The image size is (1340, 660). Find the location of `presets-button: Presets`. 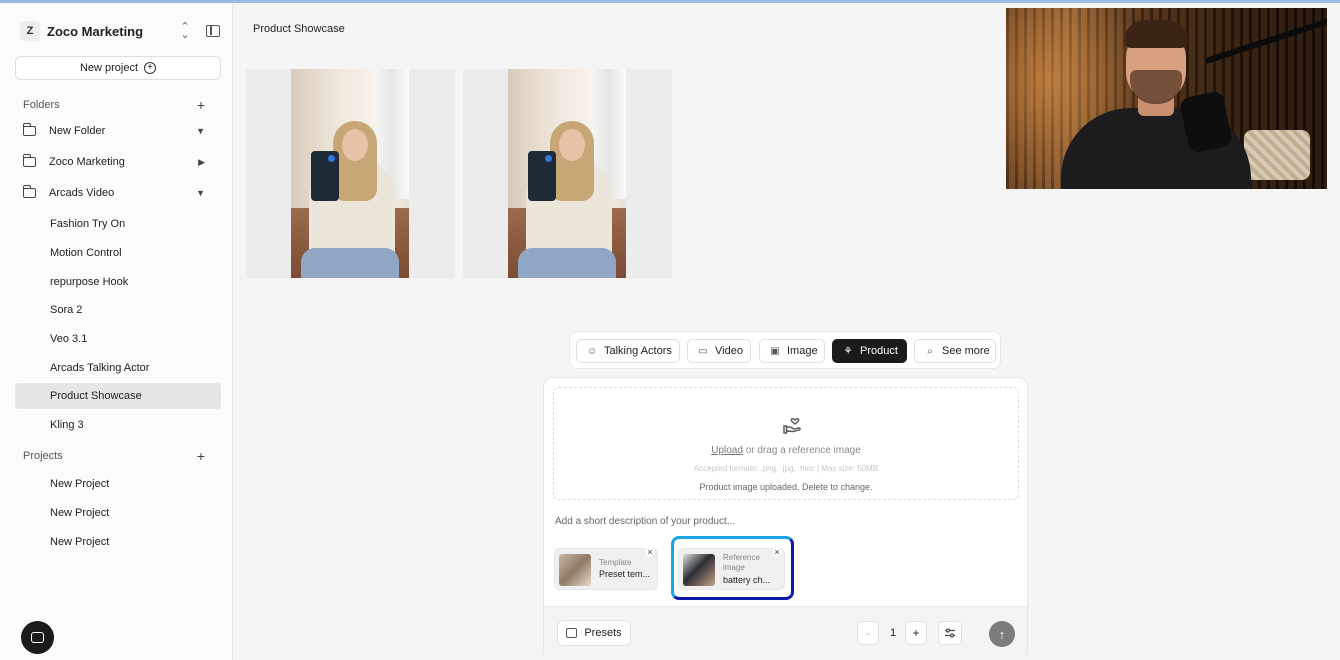

presets-button: Presets is located at coordinates (594, 633).